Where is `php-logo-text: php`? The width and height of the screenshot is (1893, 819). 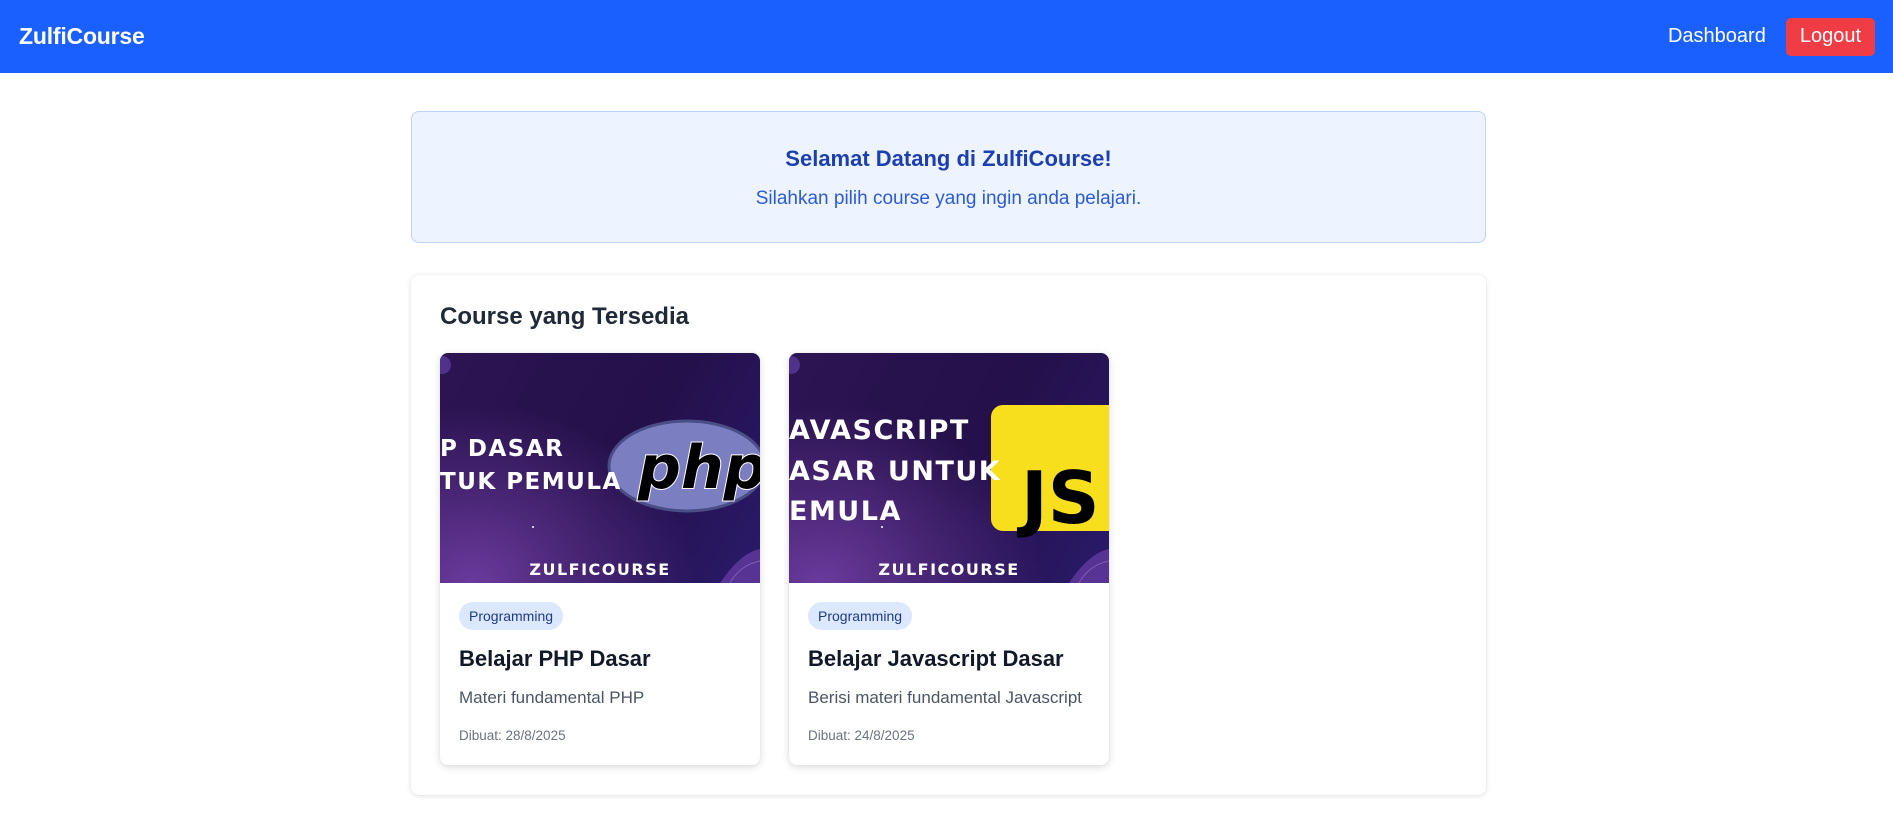
php-logo-text: php is located at coordinates (698, 468).